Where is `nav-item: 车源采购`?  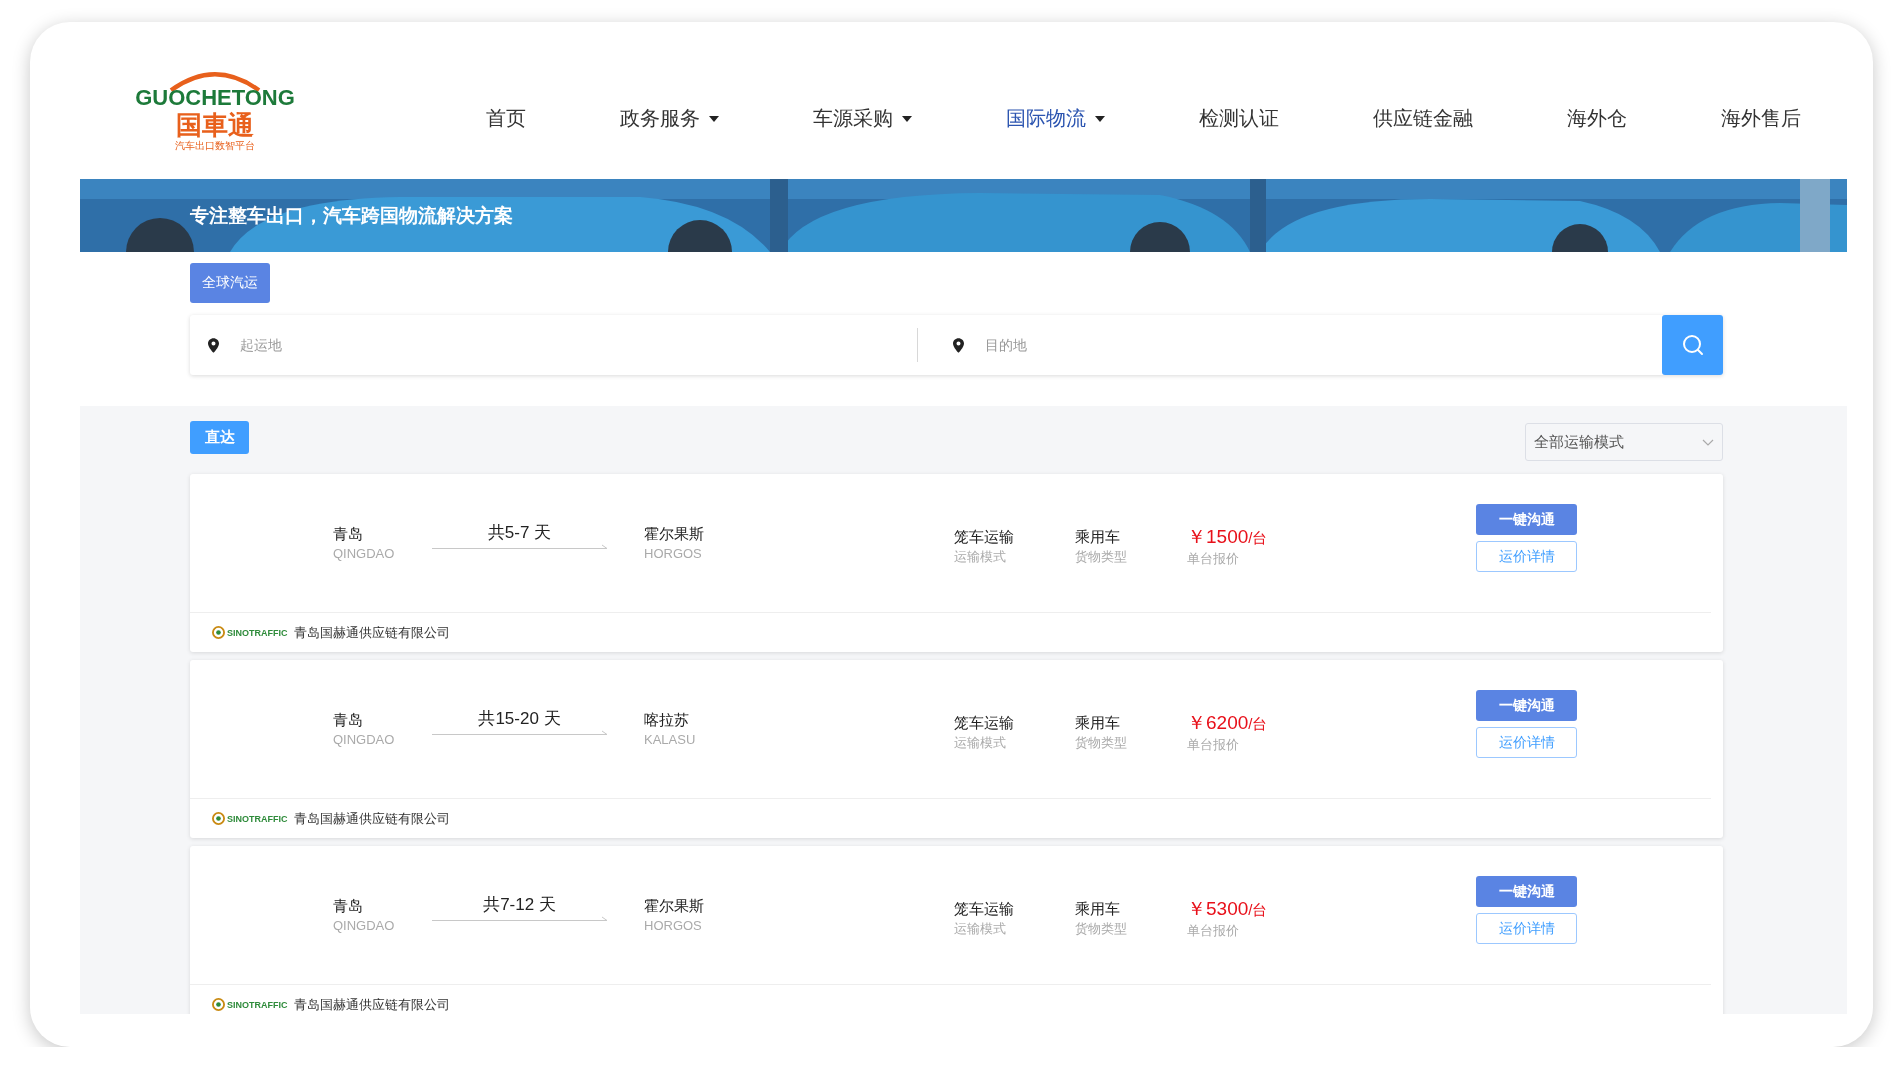 nav-item: 车源采购 is located at coordinates (862, 118).